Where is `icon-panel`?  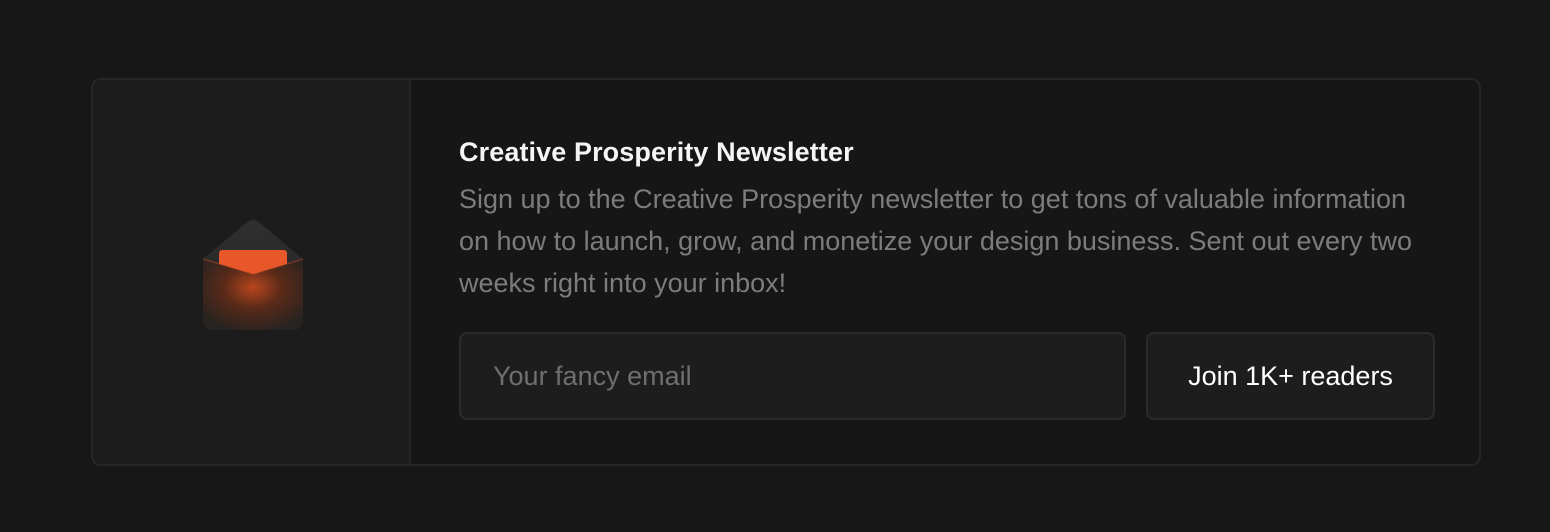 icon-panel is located at coordinates (252, 272).